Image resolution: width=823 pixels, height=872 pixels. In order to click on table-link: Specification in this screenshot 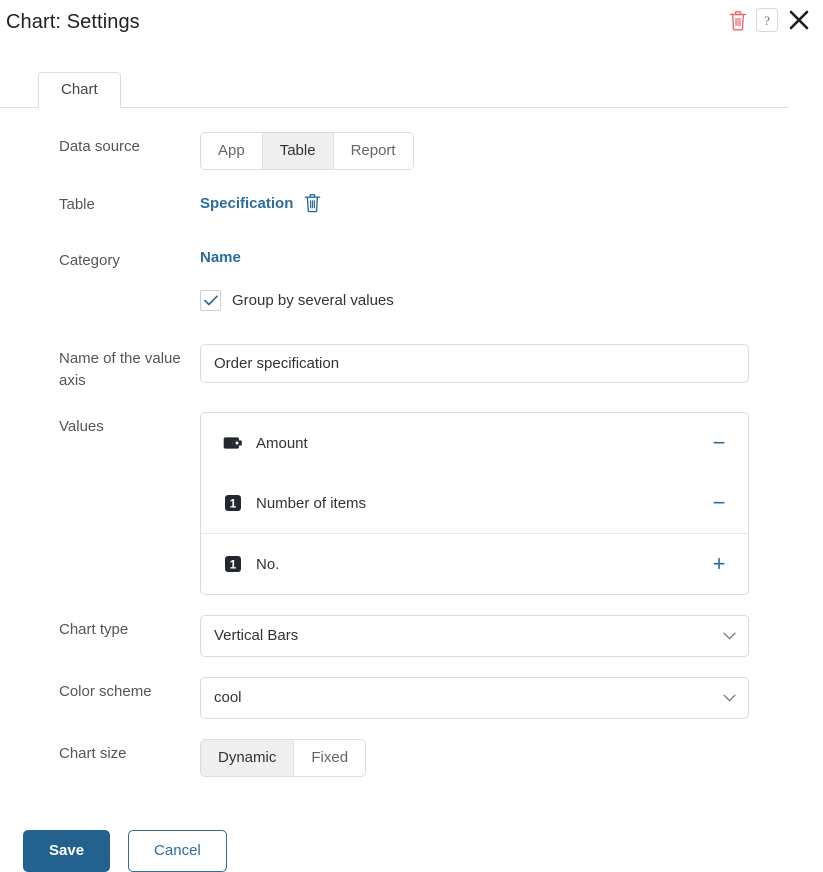, I will do `click(246, 203)`.